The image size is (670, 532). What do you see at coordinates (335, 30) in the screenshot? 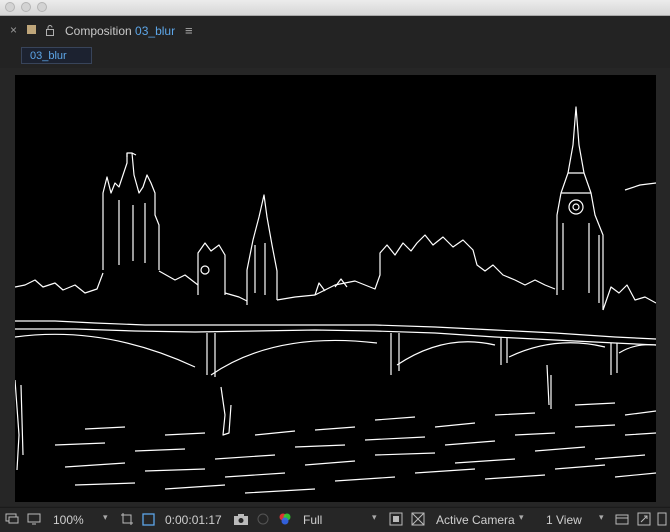
I see `panel-header: × Composition 03_blur ≡` at bounding box center [335, 30].